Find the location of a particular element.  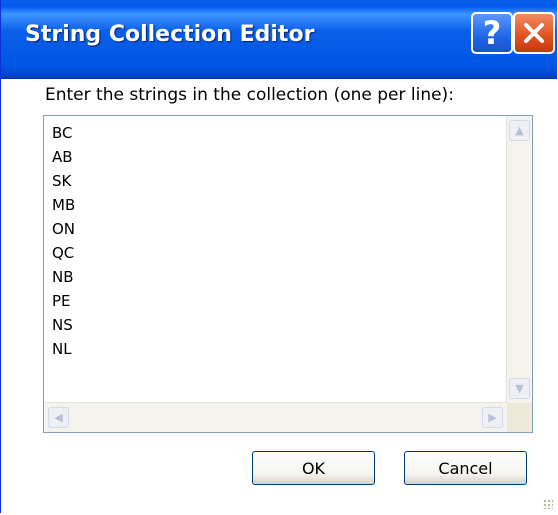

chevron-down-icon: ▼ is located at coordinates (519, 388).